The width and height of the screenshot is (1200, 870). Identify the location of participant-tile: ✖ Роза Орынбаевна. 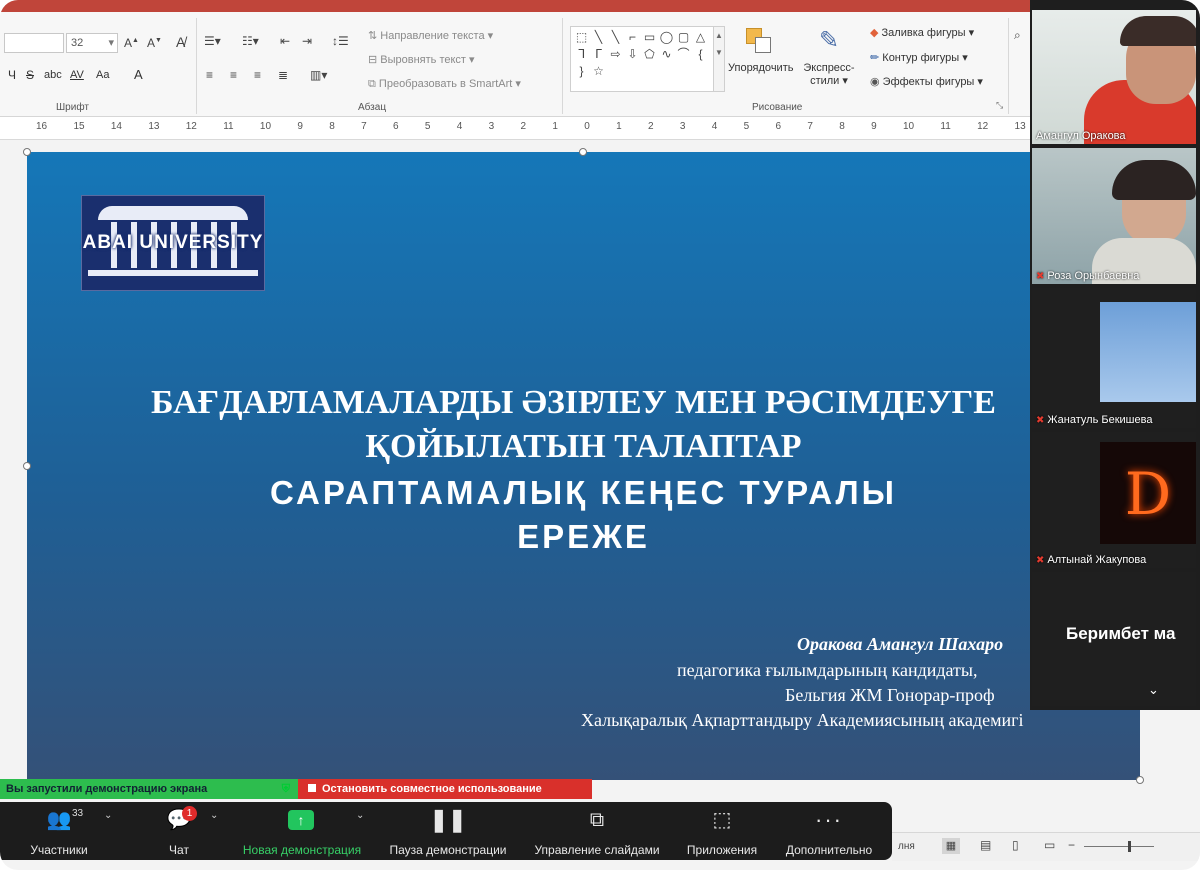
(1114, 216).